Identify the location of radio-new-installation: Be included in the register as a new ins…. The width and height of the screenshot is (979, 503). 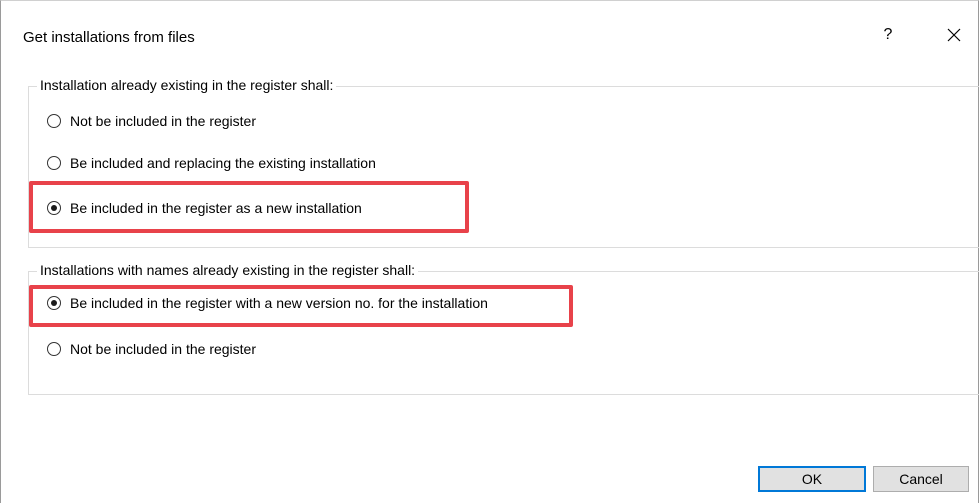
(204, 208).